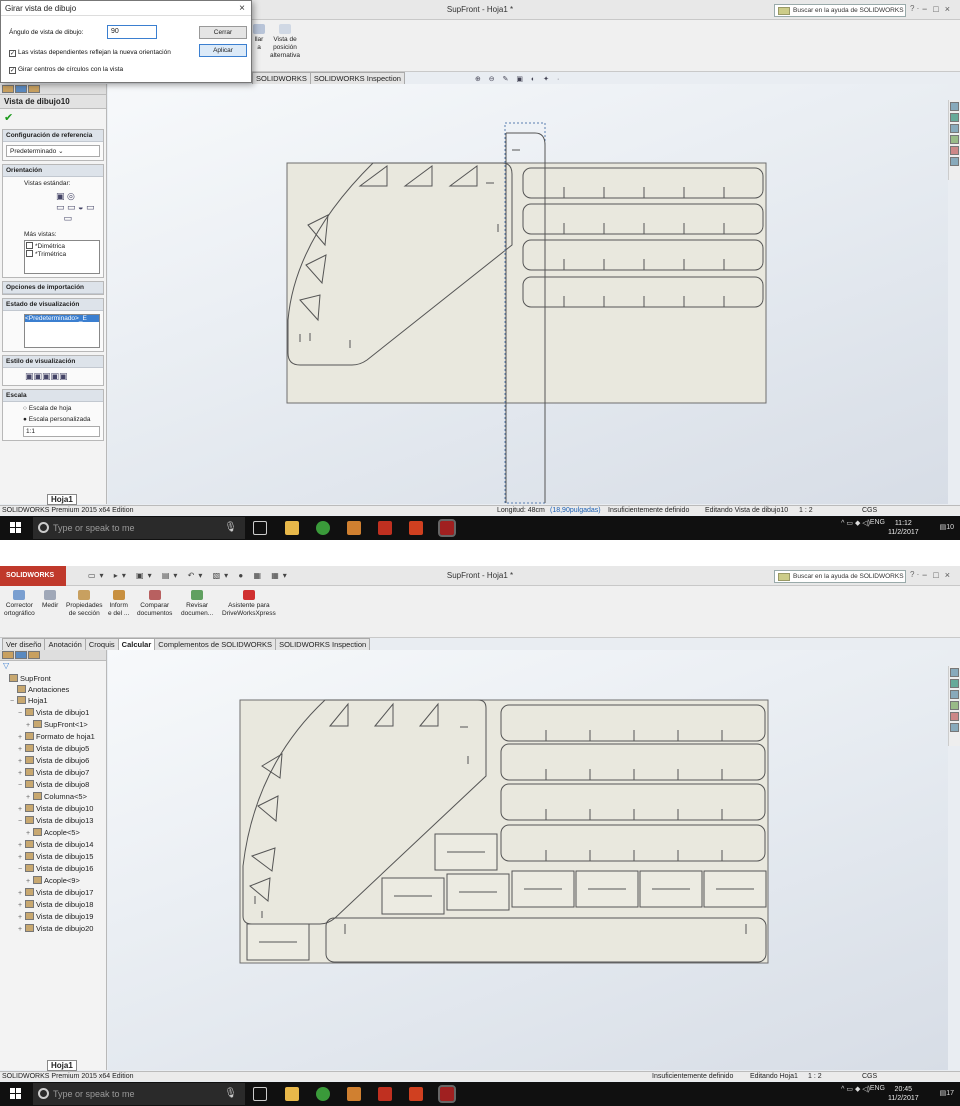 This screenshot has width=960, height=1106. What do you see at coordinates (53, 136) in the screenshot?
I see `section-header: Configuración de referencia` at bounding box center [53, 136].